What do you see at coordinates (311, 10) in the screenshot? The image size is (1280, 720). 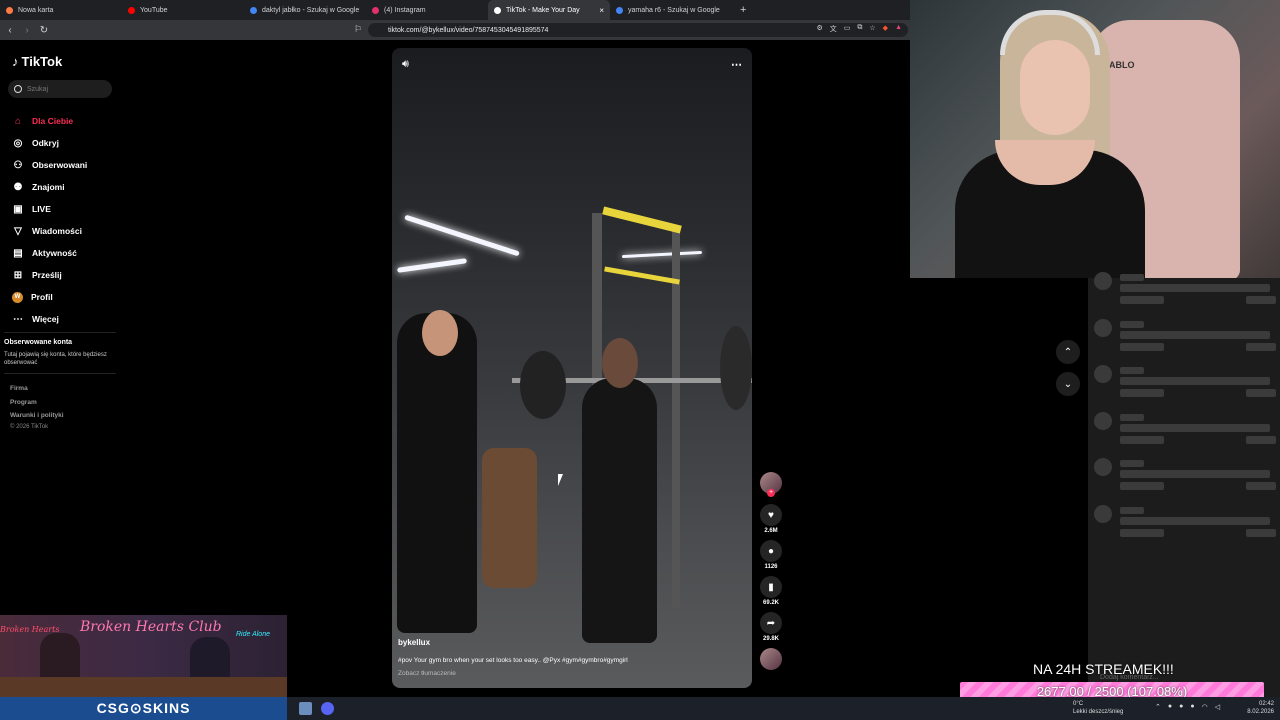 I see `tab-title: daktyl jabłko - Szukaj w Google` at bounding box center [311, 10].